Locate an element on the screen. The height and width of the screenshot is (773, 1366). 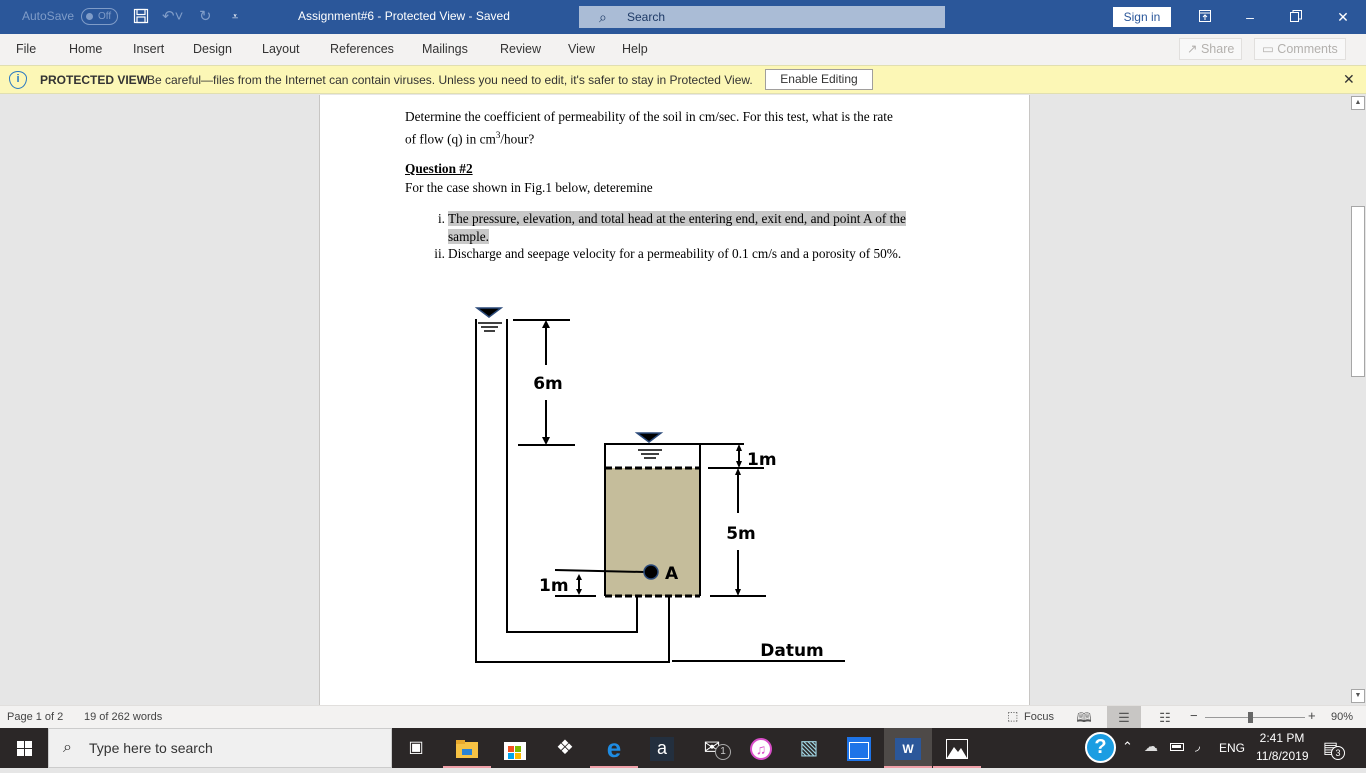
battery-icon is located at coordinates (1177, 747).